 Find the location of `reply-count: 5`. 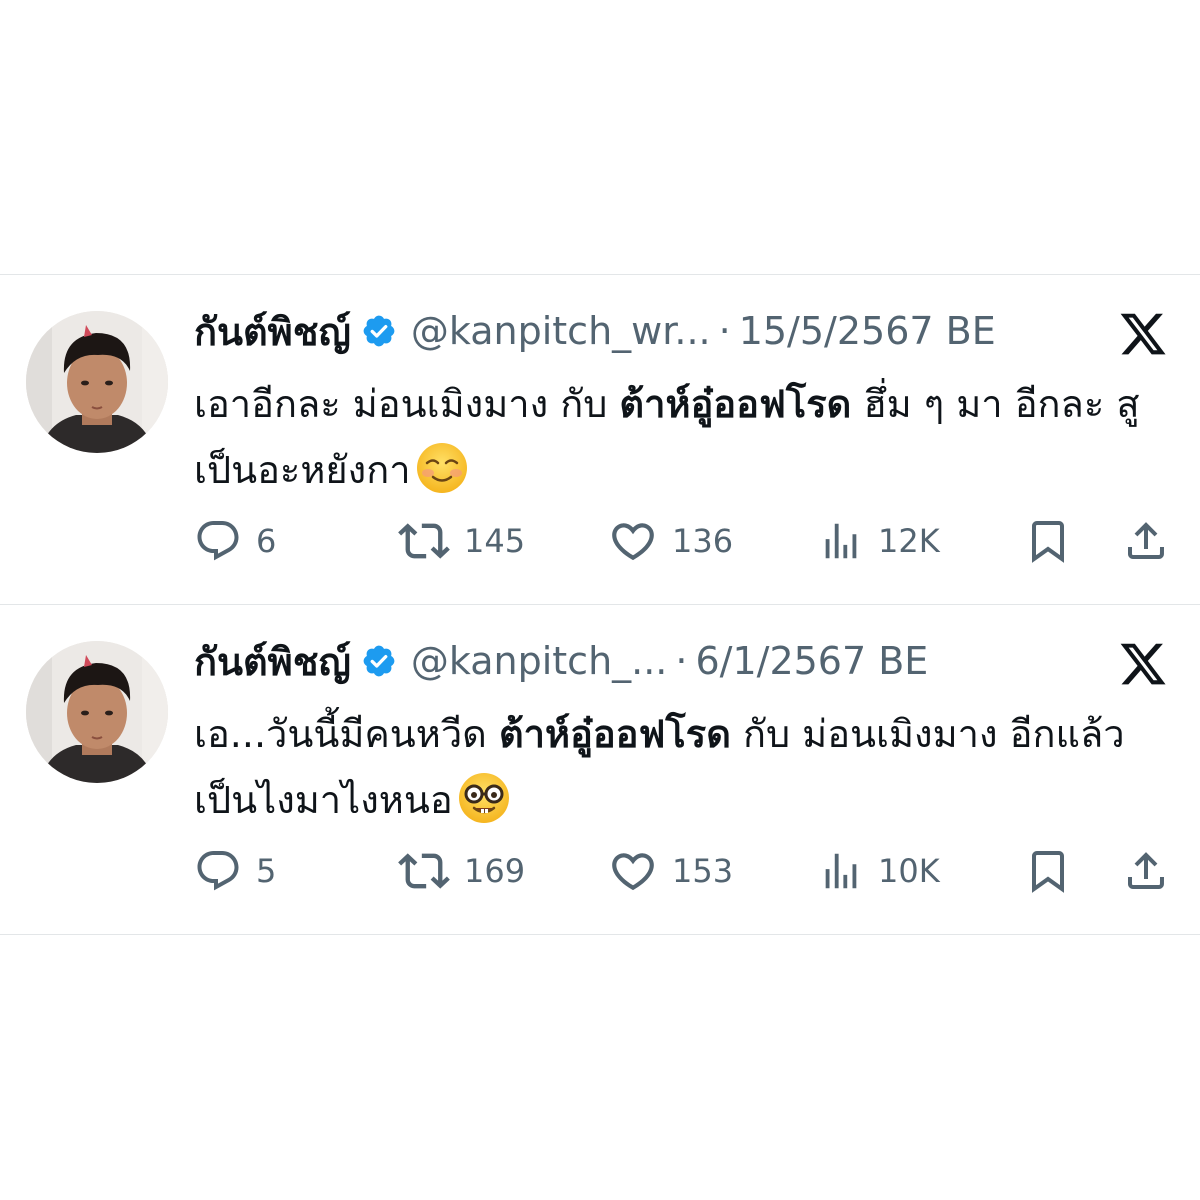

reply-count: 5 is located at coordinates (266, 871).